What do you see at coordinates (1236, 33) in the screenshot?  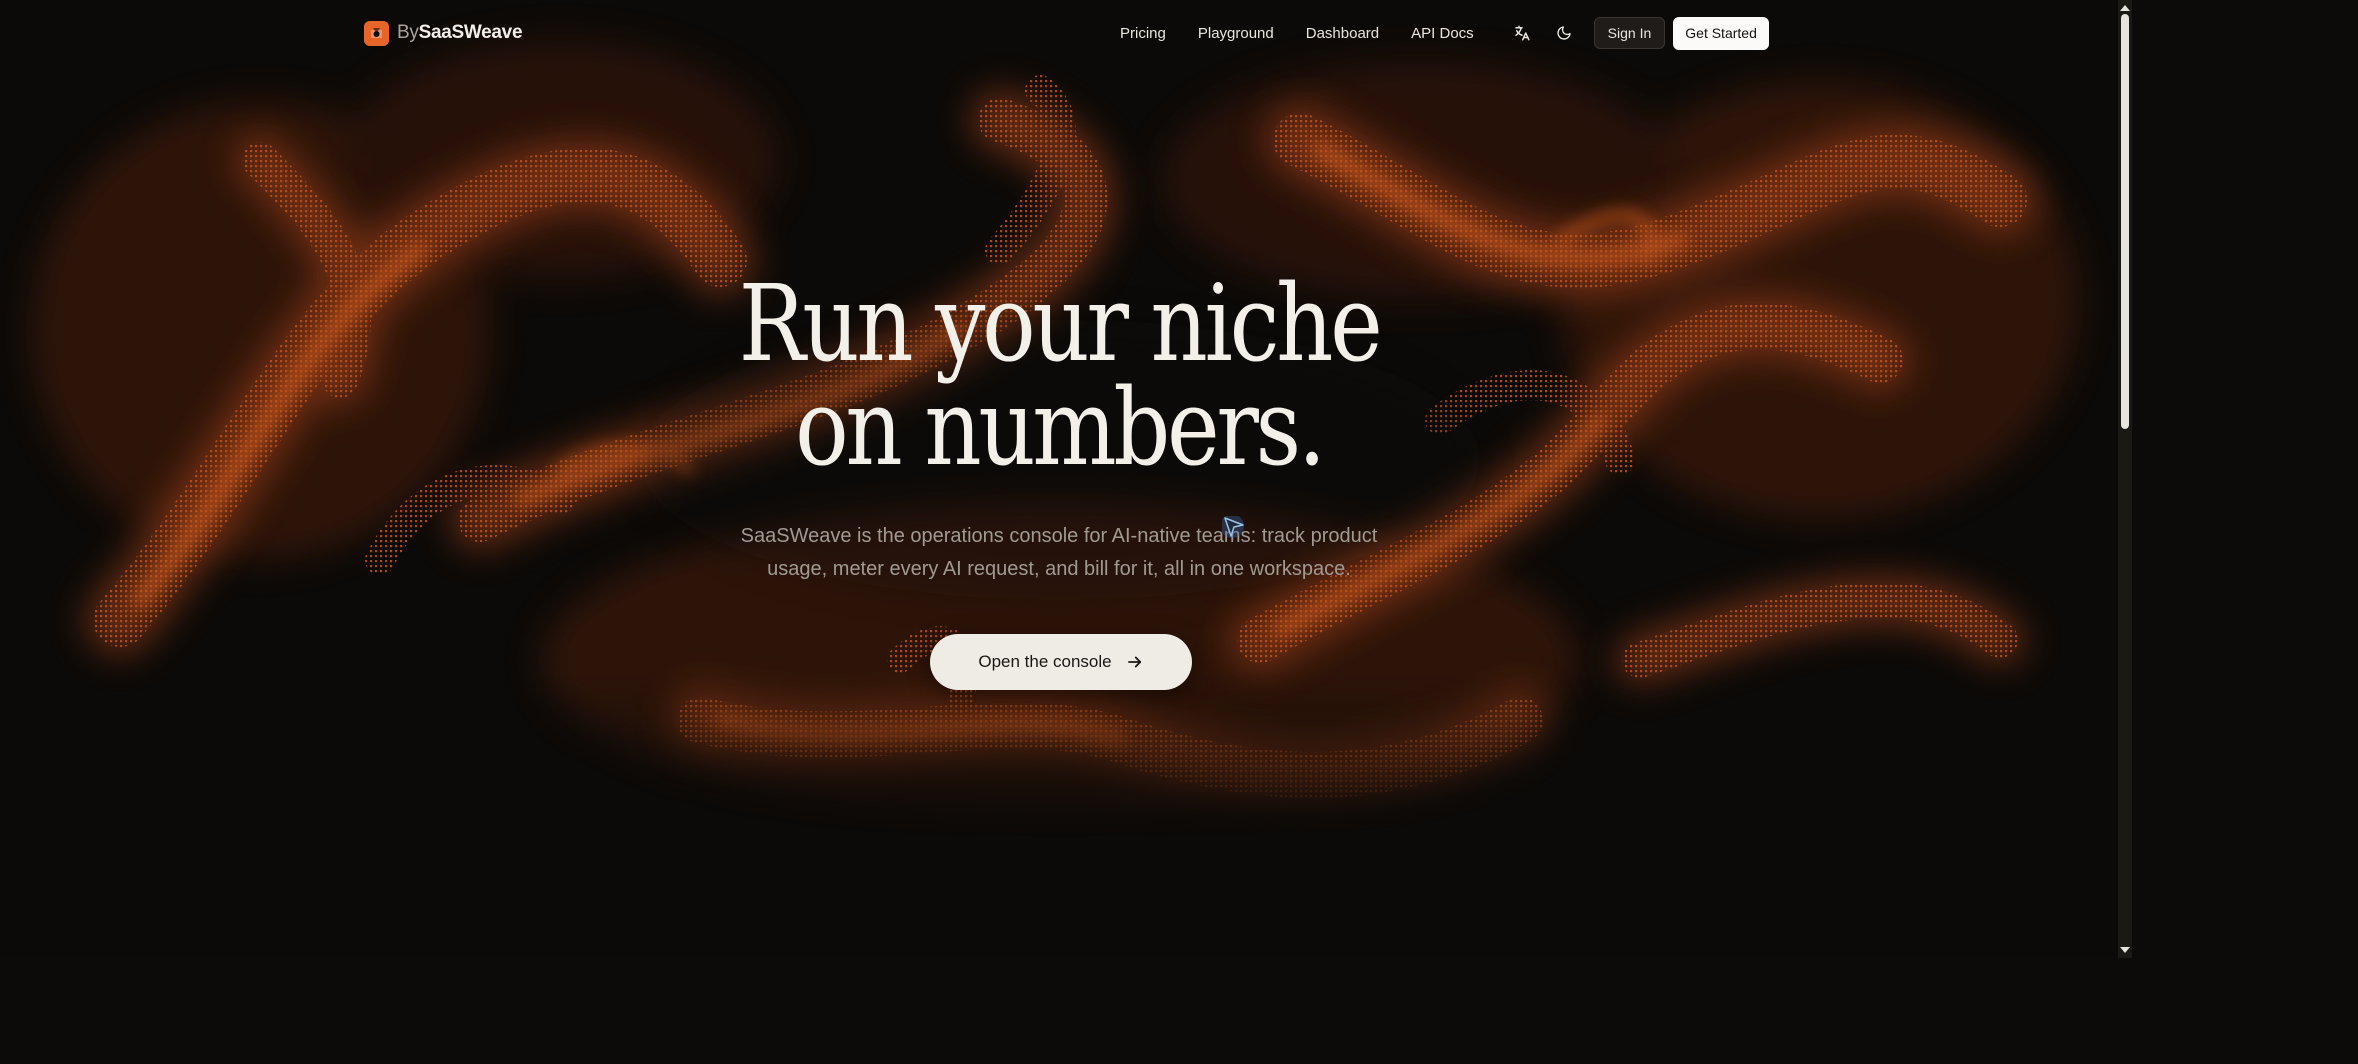 I see `nav-link-playground: Playground` at bounding box center [1236, 33].